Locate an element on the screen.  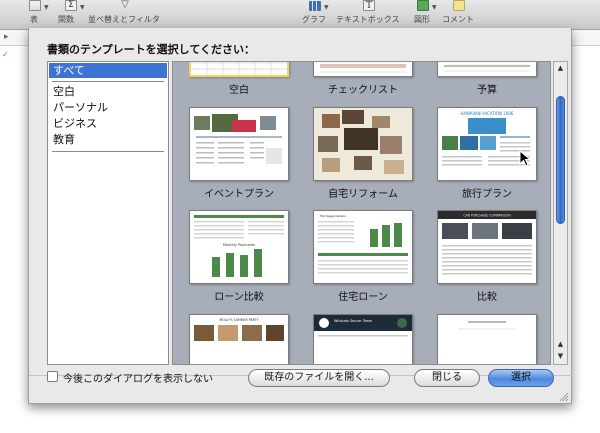
category-item-education: 教育 is located at coordinates (108, 139).